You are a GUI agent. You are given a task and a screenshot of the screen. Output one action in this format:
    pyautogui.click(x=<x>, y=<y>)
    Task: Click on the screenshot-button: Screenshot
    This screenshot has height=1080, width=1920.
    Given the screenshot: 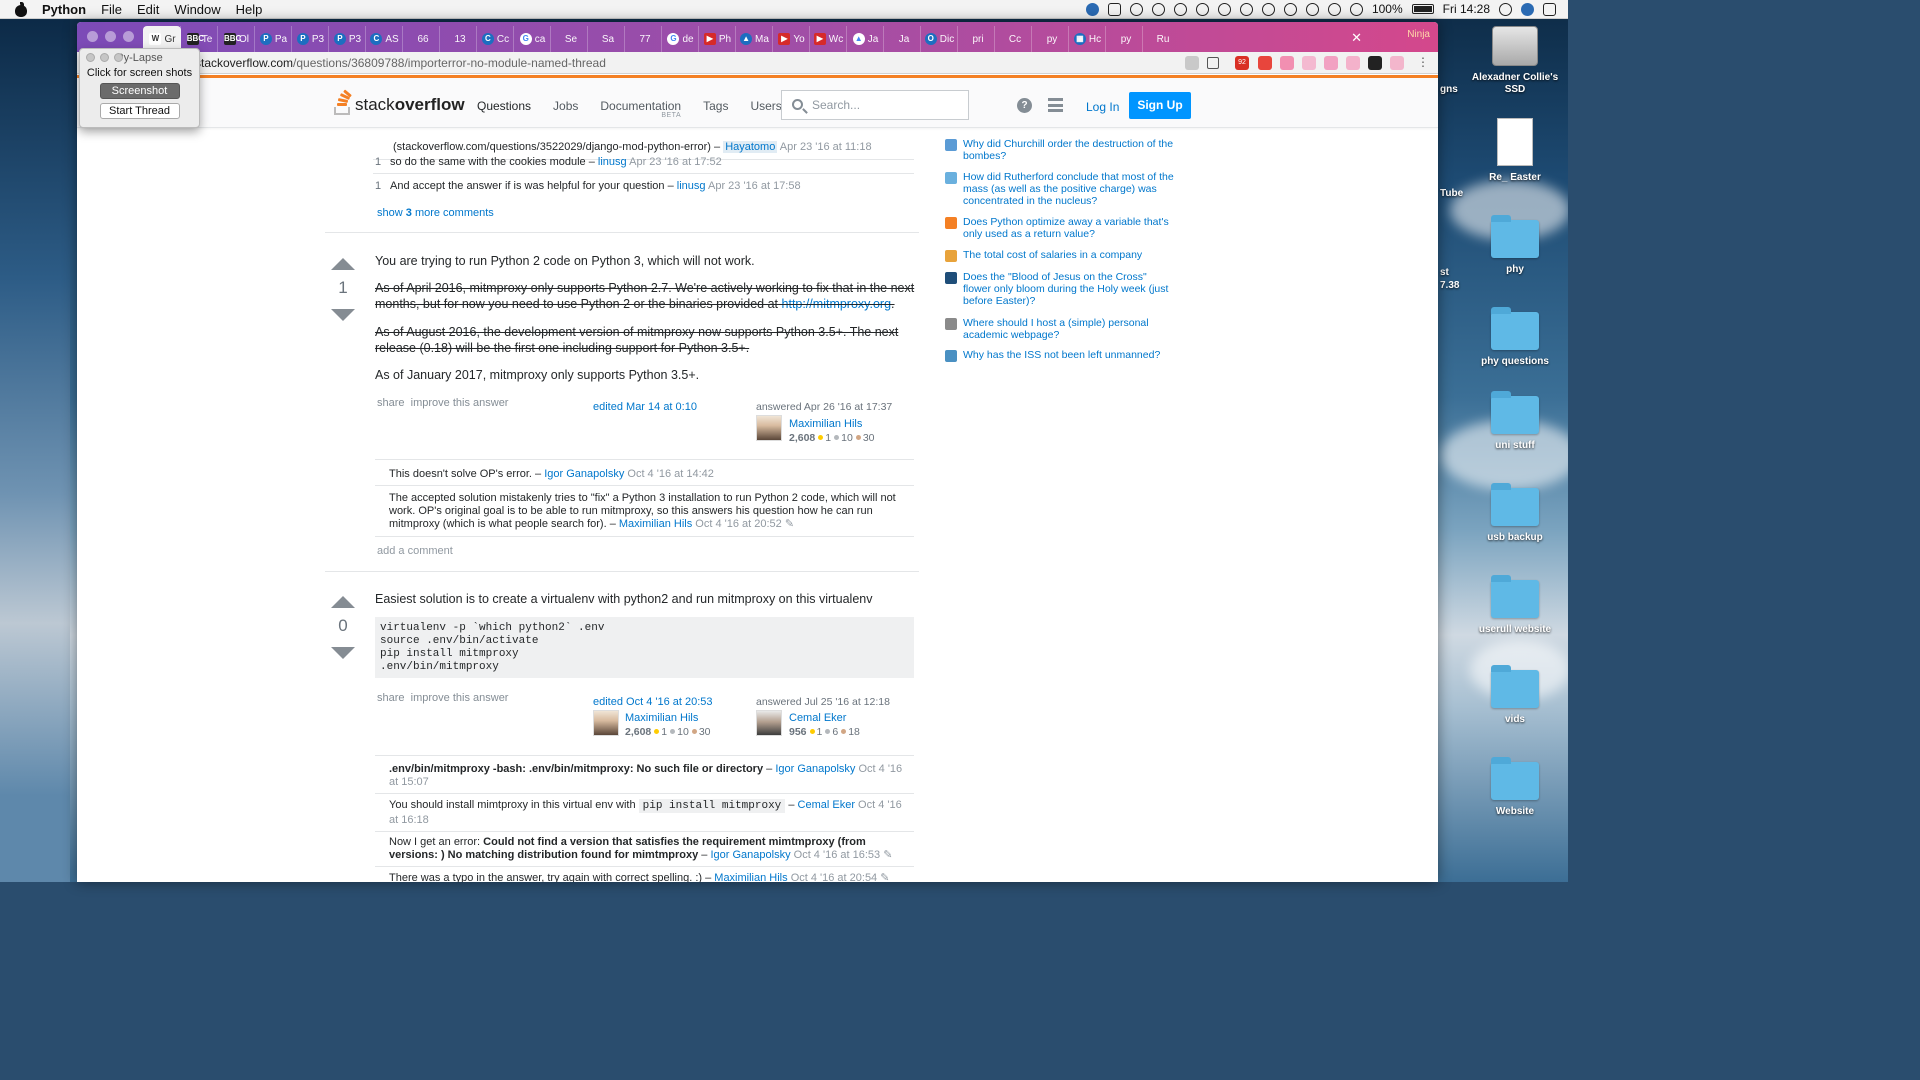 What is the action you would take?
    pyautogui.click(x=139, y=91)
    